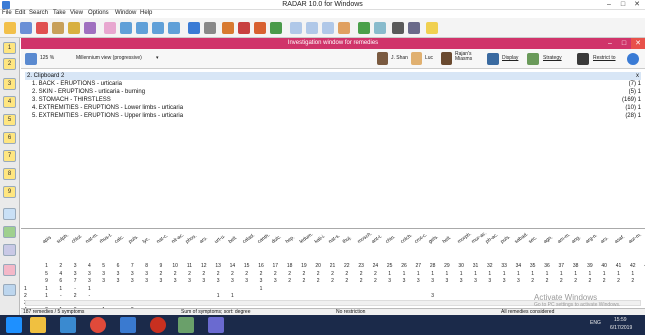 This screenshot has height=335, width=645. I want to click on remedy-abbr: calc., so click(119, 239).